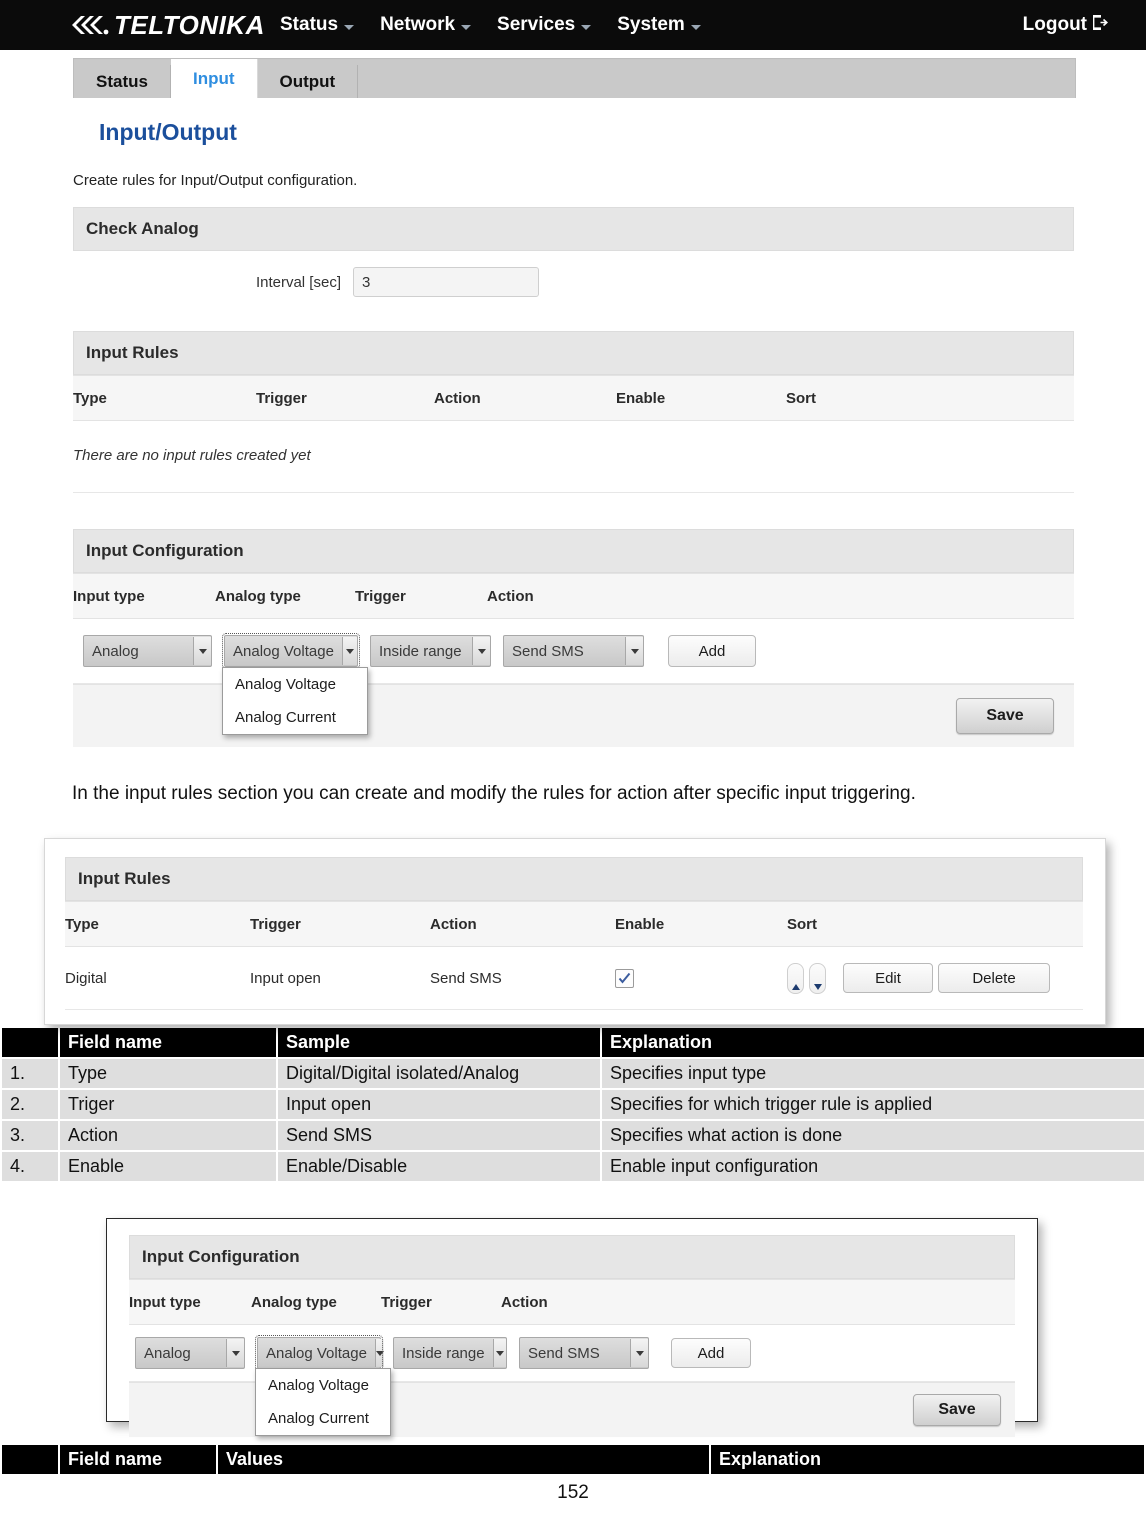 The image size is (1146, 1513). Describe the element at coordinates (189, 24) in the screenshot. I see `brand-name: TELTONIKA` at that location.